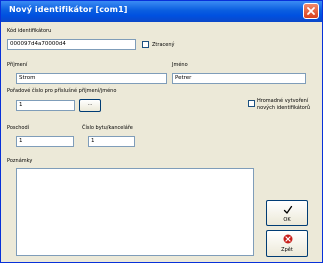 The image size is (323, 263). I want to click on window-title: Nový identifikátor [com1], so click(68, 9).